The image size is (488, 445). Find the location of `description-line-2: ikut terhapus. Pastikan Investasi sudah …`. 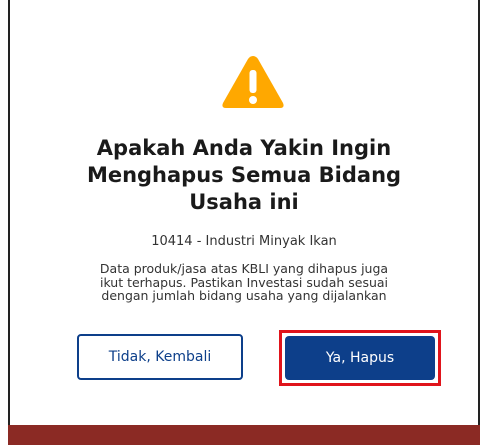

description-line-2: ikut terhapus. Pastikan Investasi sudah … is located at coordinates (244, 282).